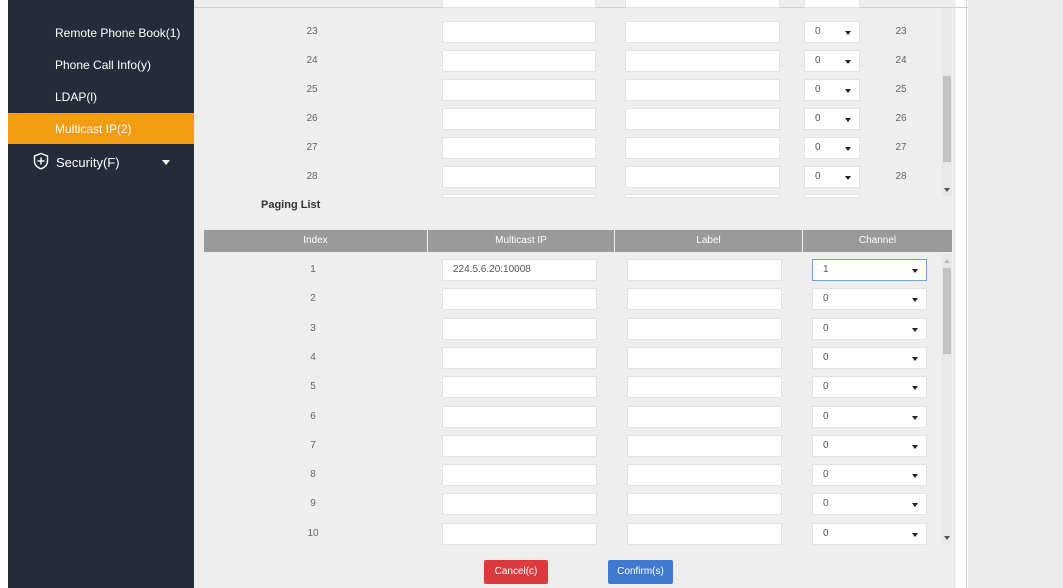  Describe the element at coordinates (88, 162) in the screenshot. I see `sidebar-section-label: Security(F)` at that location.